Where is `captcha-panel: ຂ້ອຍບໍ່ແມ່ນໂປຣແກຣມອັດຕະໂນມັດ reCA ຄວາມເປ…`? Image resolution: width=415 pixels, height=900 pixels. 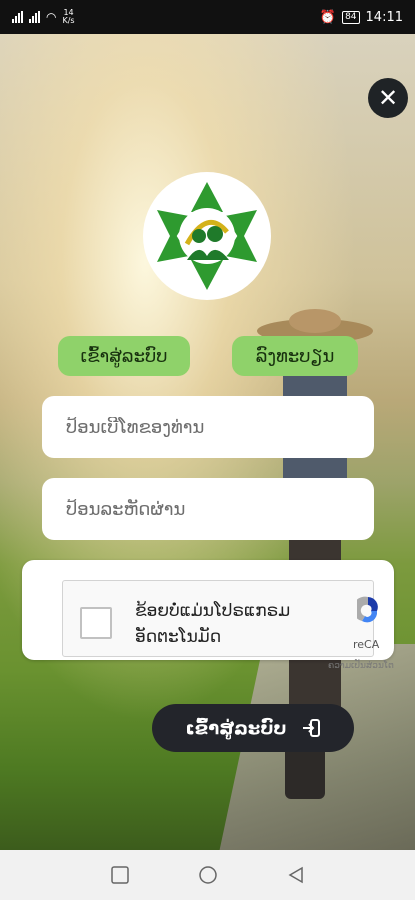 captcha-panel: ຂ້ອຍບໍ່ແມ່ນໂປຣແກຣມອັດຕະໂນມັດ reCA ຄວາມເປ… is located at coordinates (208, 615).